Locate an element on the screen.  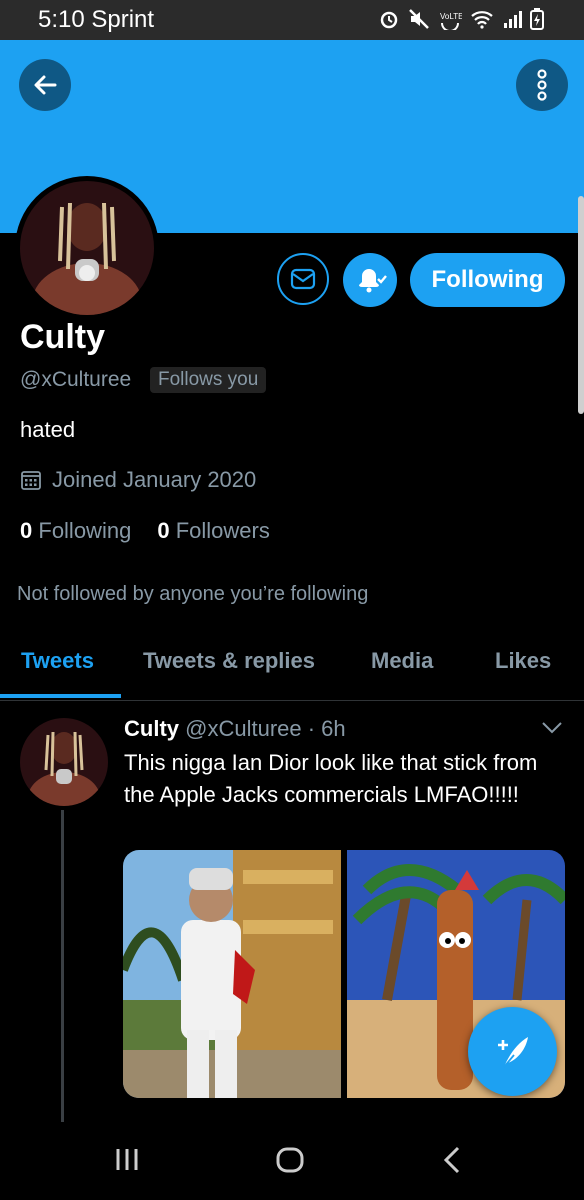
chevron-left-icon is located at coordinates (451, 1160).